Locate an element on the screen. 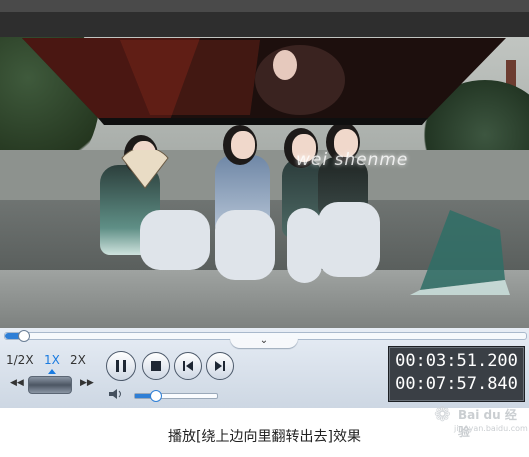 The image size is (529, 457). video-overlay-text: wei shenme is located at coordinates (352, 160).